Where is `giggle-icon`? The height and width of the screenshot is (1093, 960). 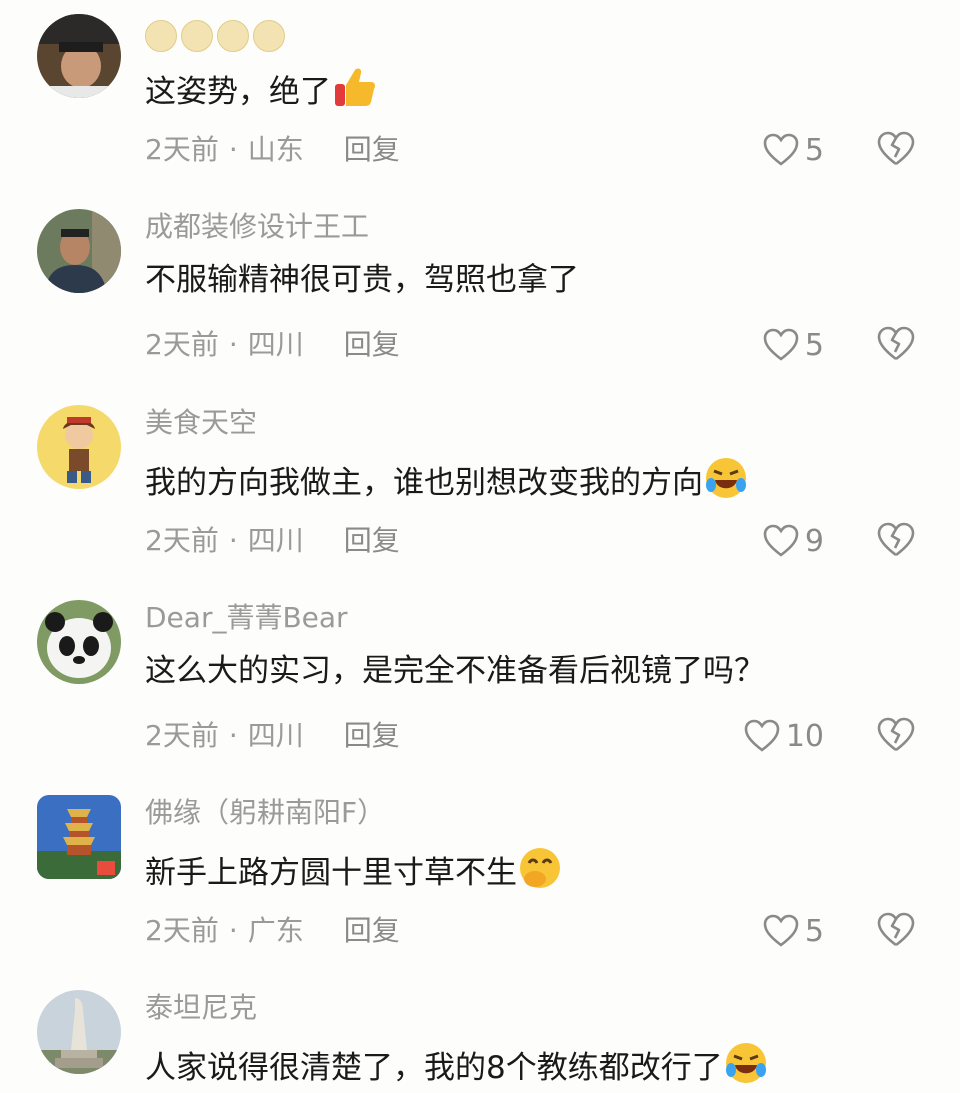 giggle-icon is located at coordinates (540, 868).